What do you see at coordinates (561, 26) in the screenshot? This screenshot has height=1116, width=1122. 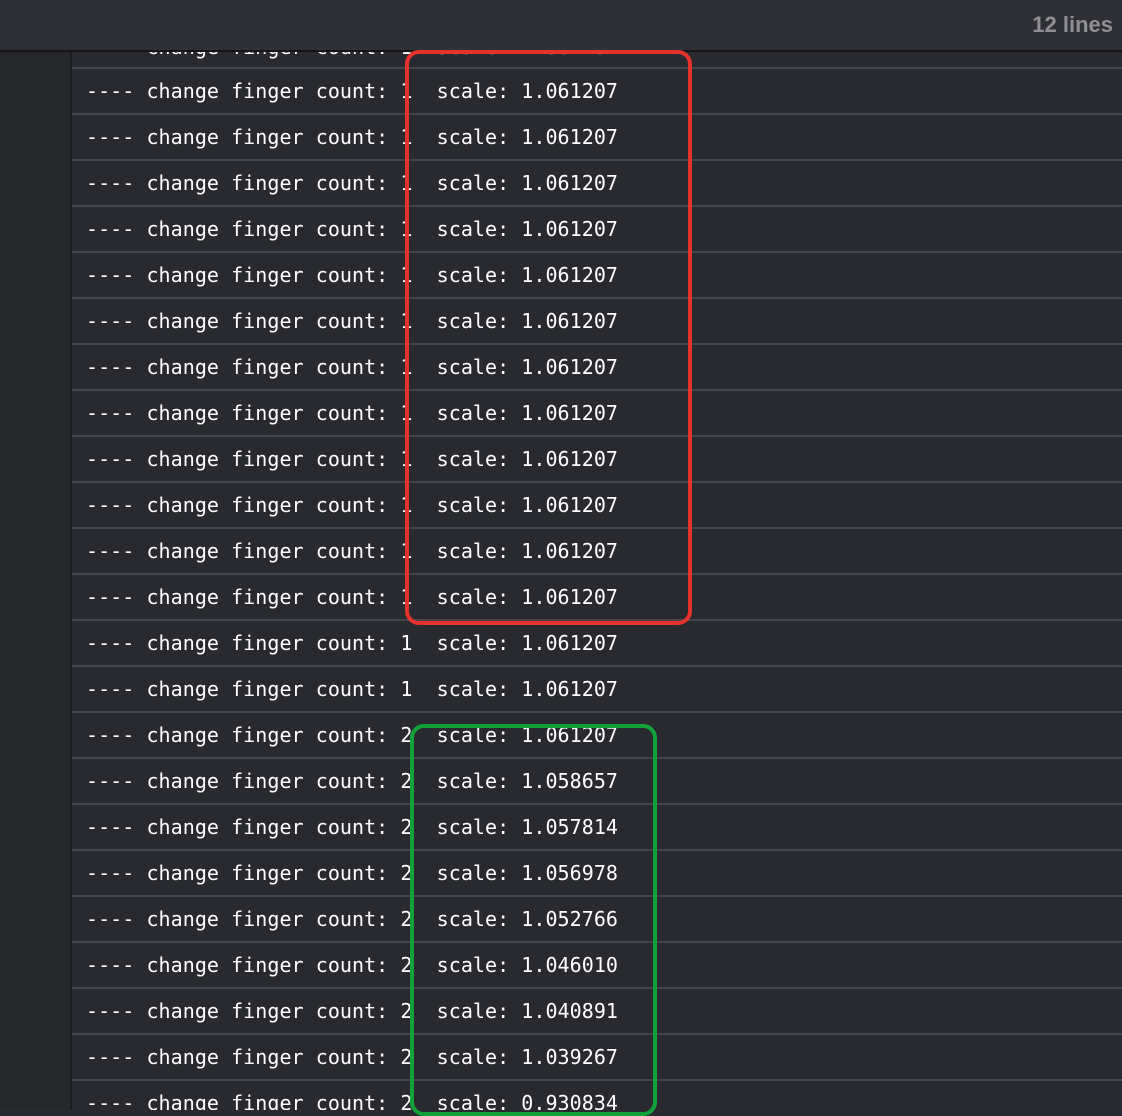 I see `console-toolbar: 12 lines` at bounding box center [561, 26].